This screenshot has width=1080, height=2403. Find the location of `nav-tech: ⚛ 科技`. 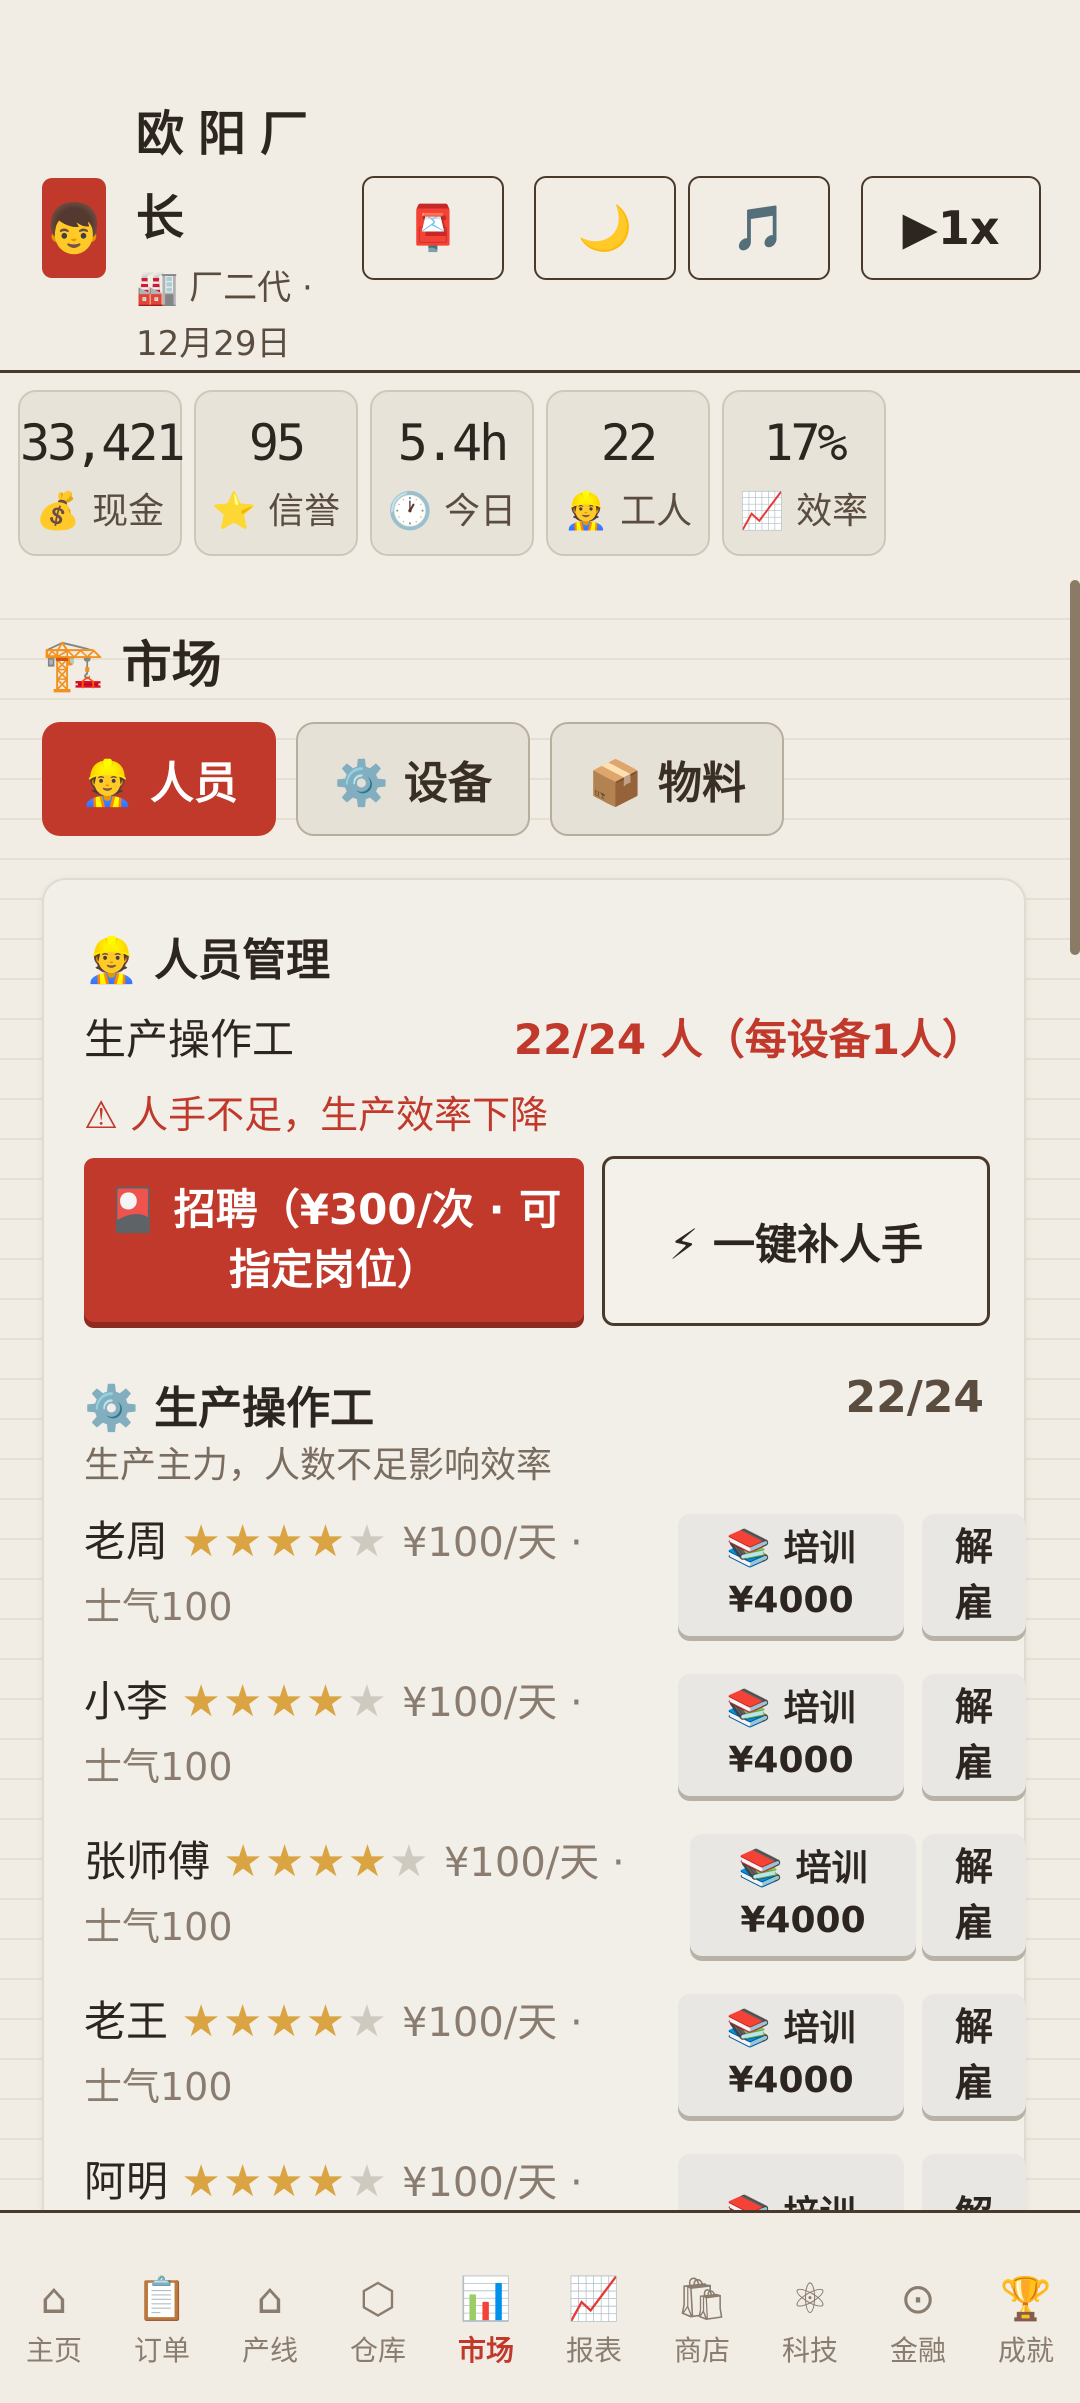

nav-tech: ⚛ 科技 is located at coordinates (810, 2321).